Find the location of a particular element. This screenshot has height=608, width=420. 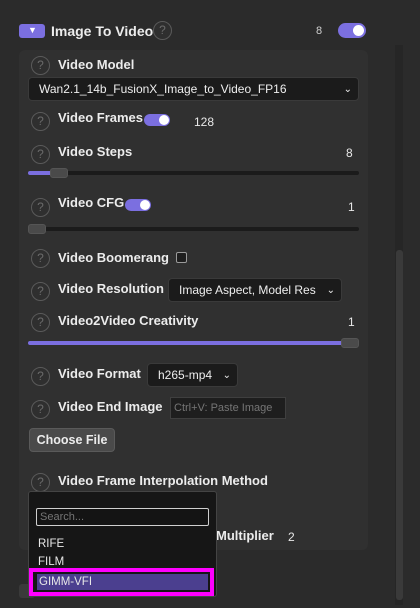

video-frames-value: 128 is located at coordinates (204, 122).